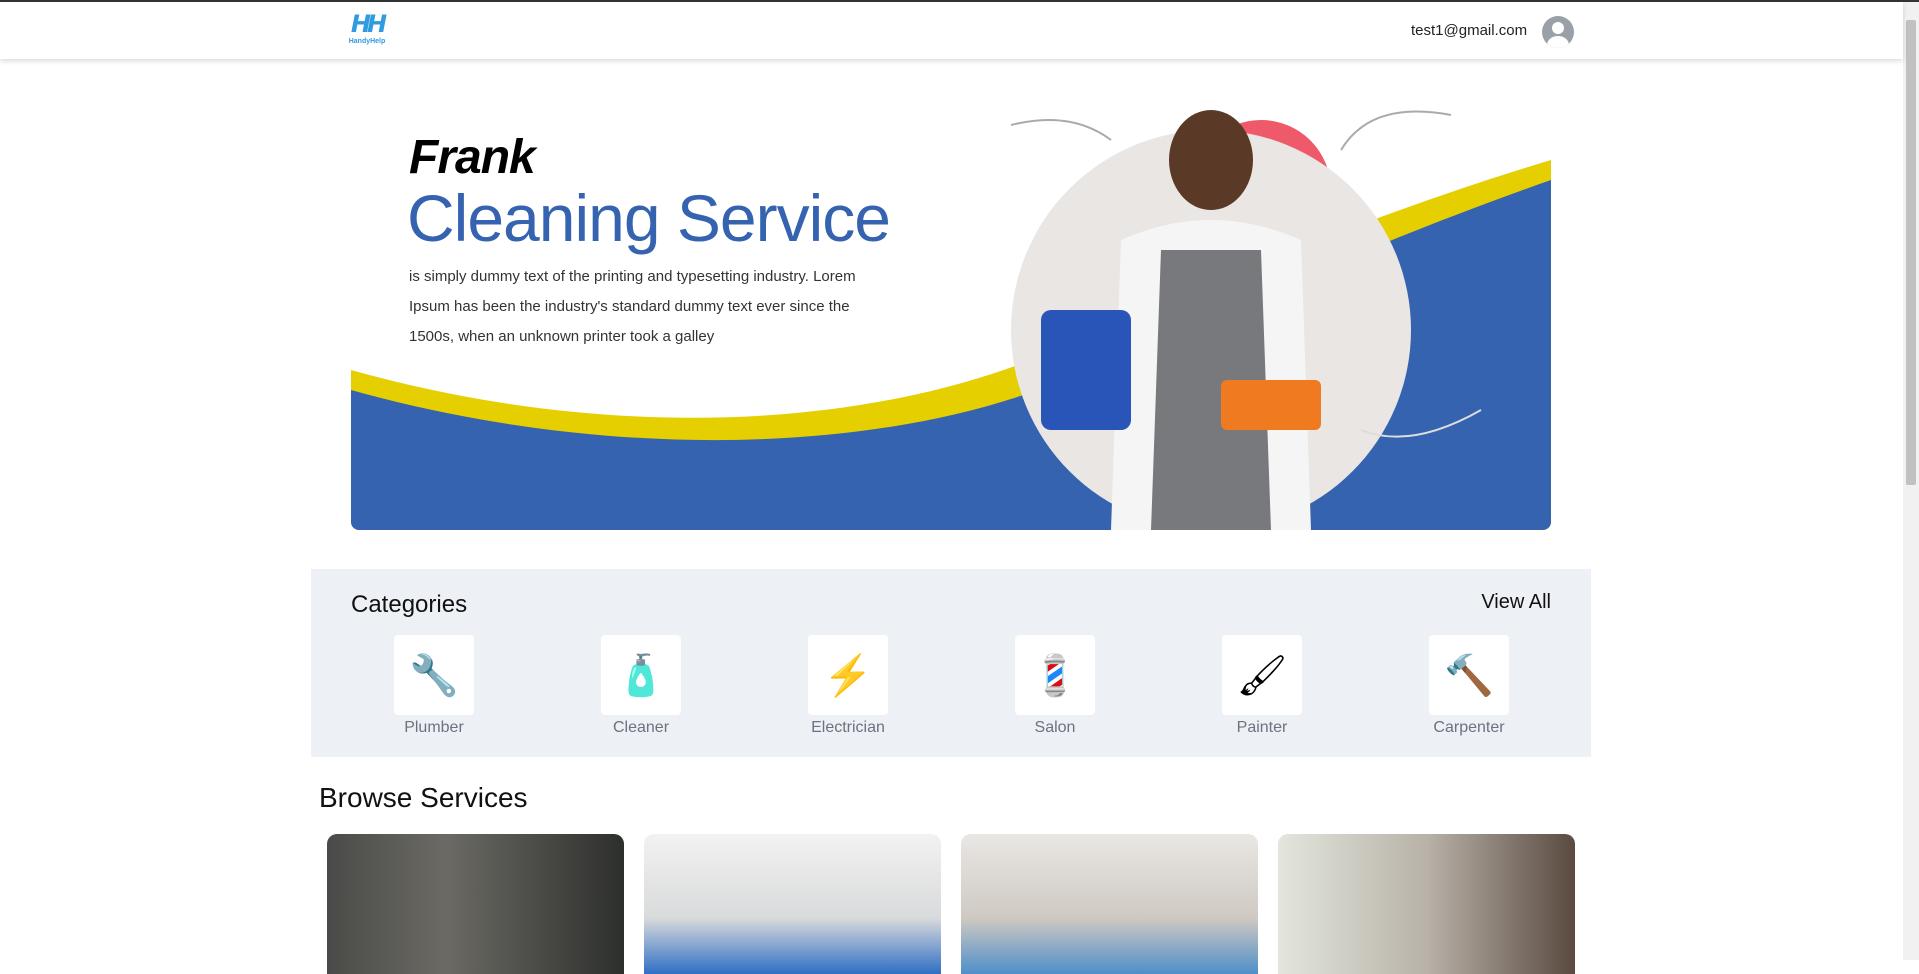 The height and width of the screenshot is (974, 1919). Describe the element at coordinates (792, 904) in the screenshot. I see `service-card-delivery` at that location.